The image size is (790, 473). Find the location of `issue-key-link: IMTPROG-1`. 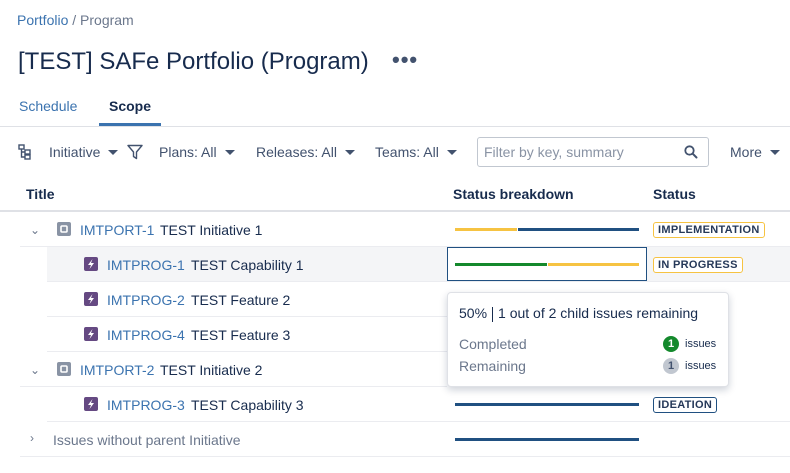

issue-key-link: IMTPROG-1 is located at coordinates (146, 265).